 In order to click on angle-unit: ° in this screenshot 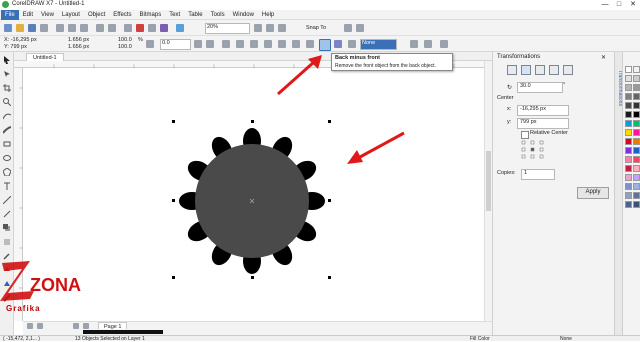, I will do `click(564, 85)`.